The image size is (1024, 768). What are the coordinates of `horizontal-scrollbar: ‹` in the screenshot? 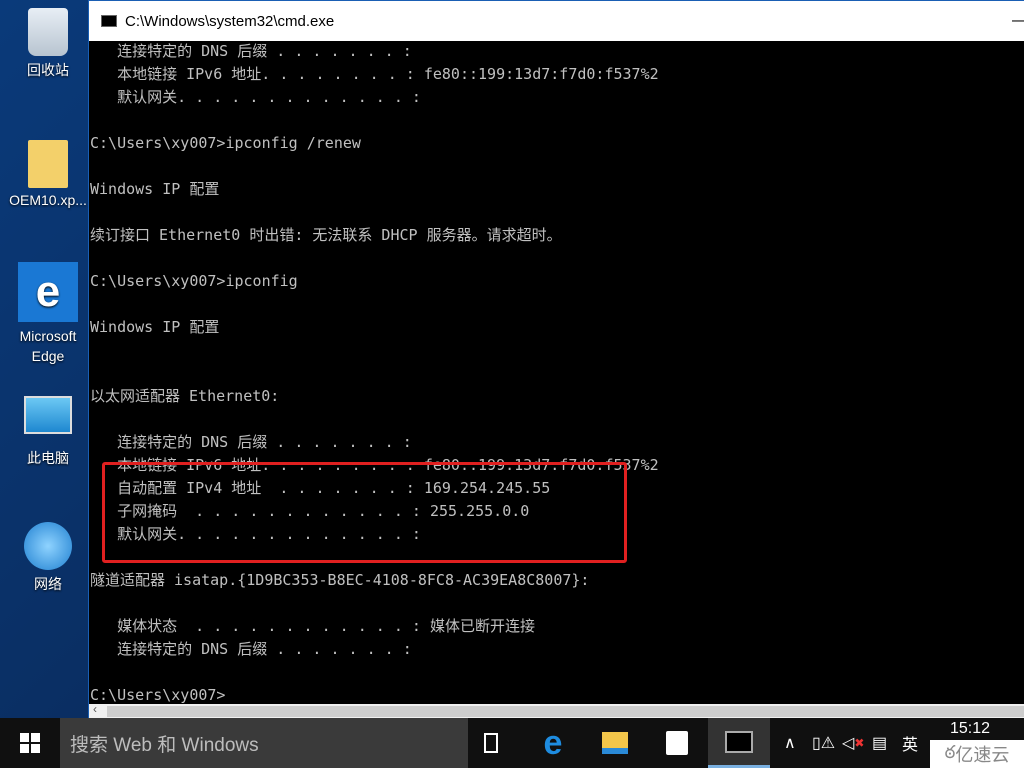 It's located at (556, 710).